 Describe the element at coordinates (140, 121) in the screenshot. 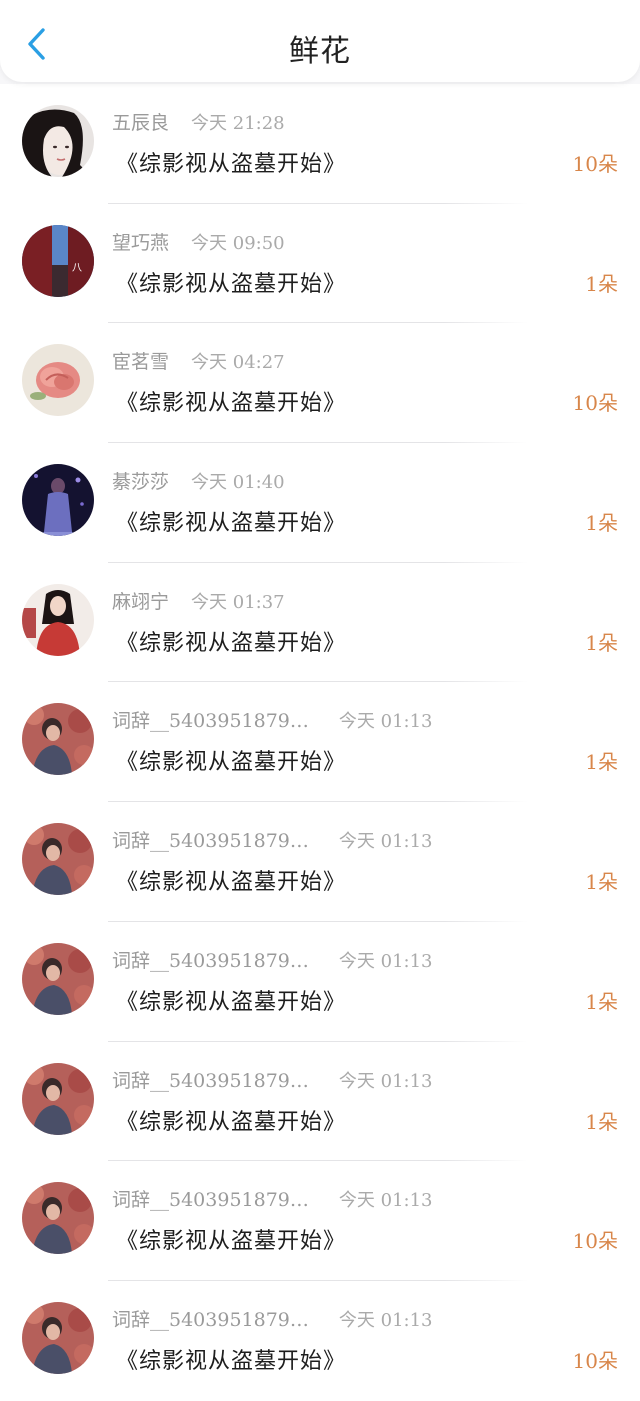

I see `username: 五辰良` at that location.